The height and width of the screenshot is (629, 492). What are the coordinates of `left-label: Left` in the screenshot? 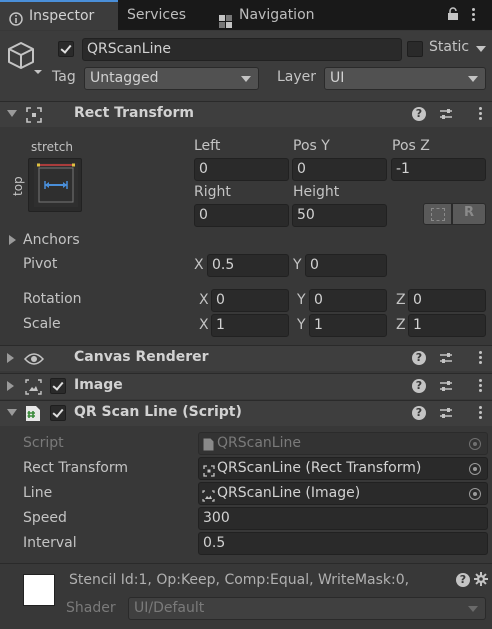 It's located at (207, 146).